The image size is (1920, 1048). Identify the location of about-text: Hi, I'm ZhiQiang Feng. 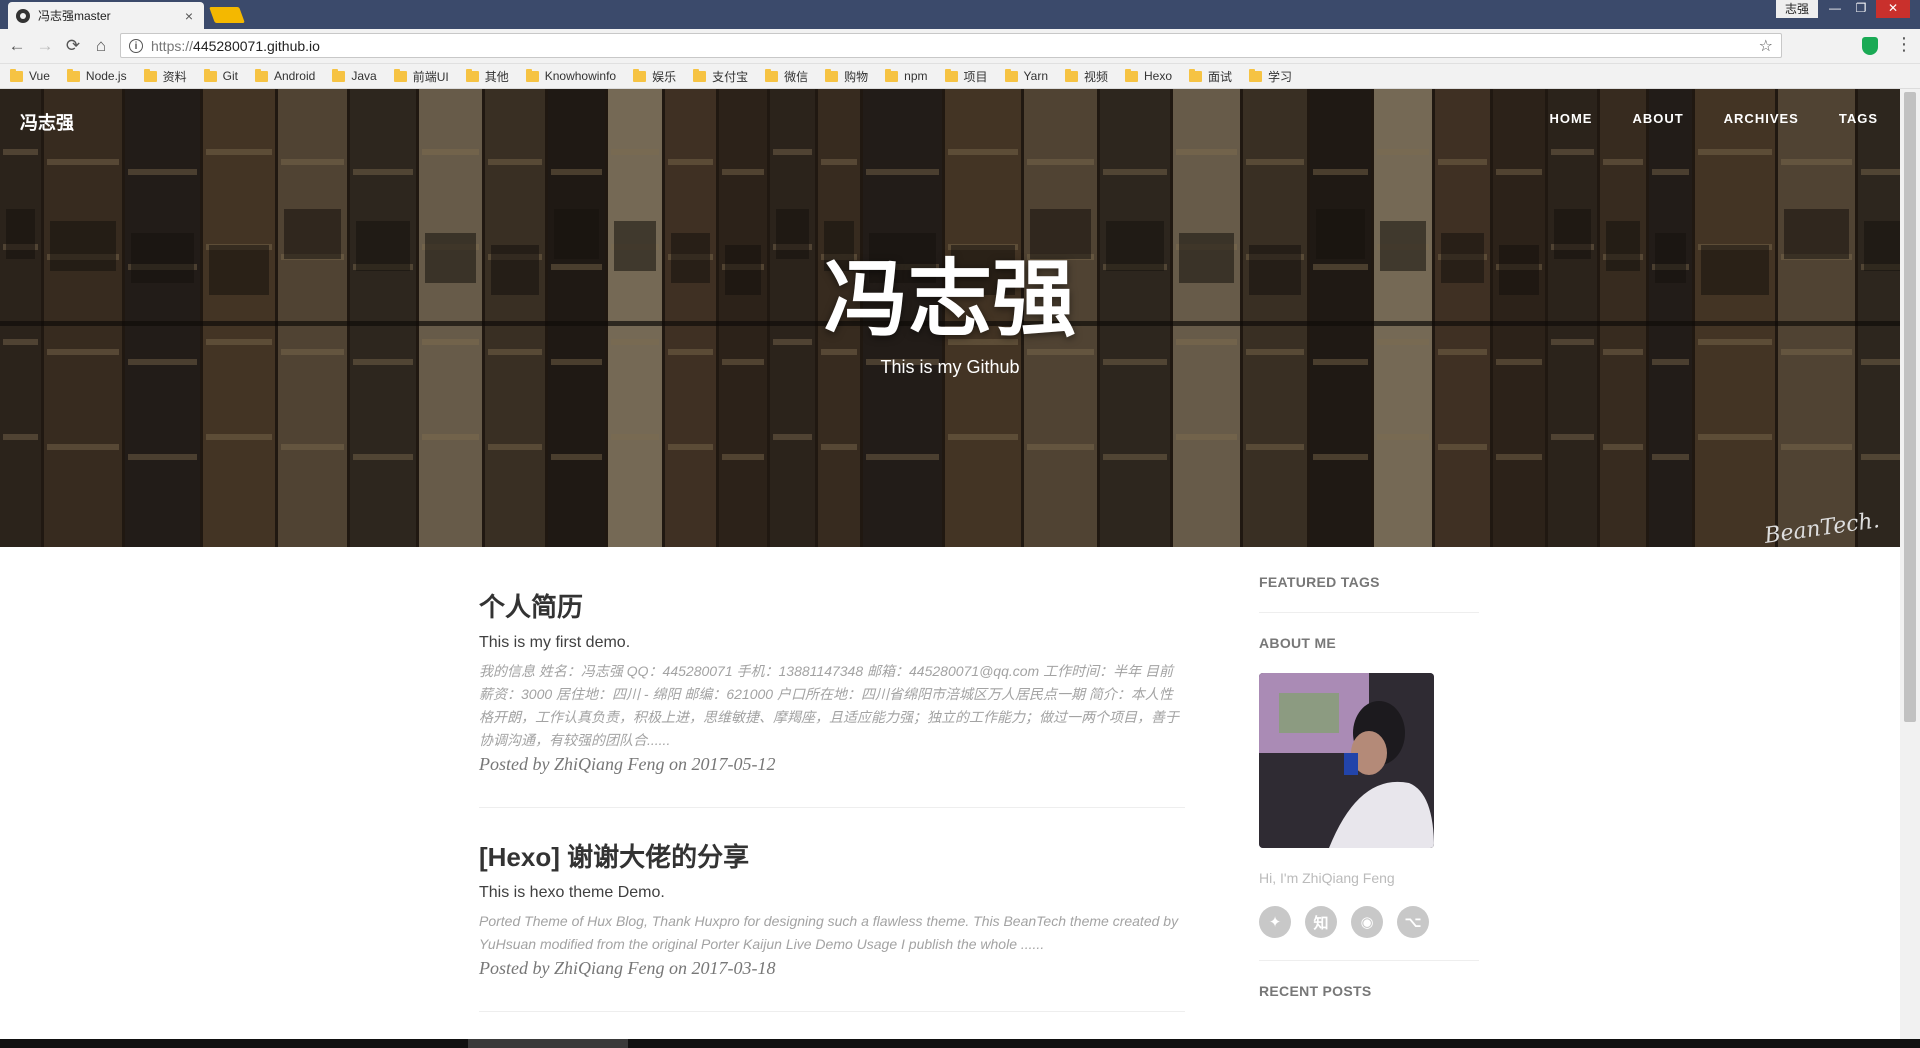
(1327, 878).